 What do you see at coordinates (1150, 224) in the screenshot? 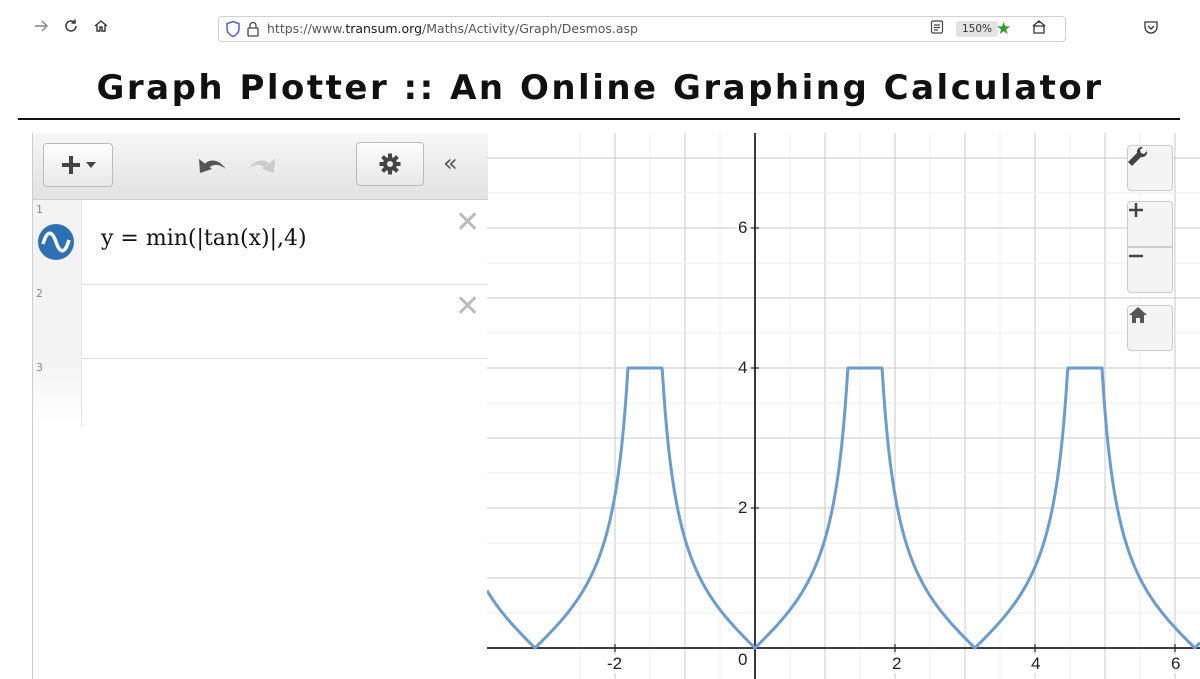
I see `zoom-in-button` at bounding box center [1150, 224].